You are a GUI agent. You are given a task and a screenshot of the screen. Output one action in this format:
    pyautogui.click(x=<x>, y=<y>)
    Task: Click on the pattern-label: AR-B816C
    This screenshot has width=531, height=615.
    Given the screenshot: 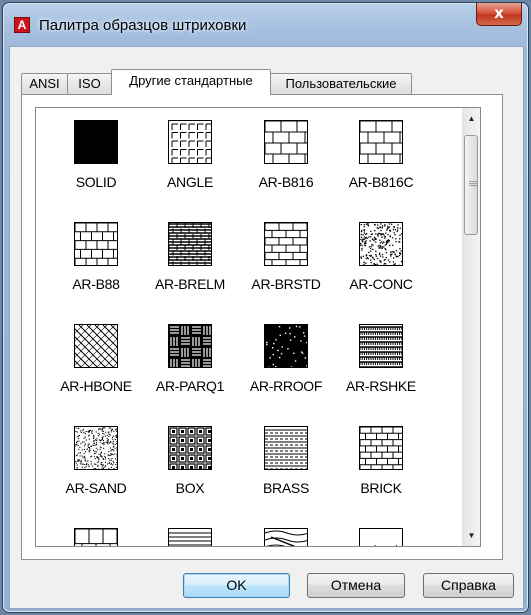 What is the action you would take?
    pyautogui.click(x=381, y=182)
    